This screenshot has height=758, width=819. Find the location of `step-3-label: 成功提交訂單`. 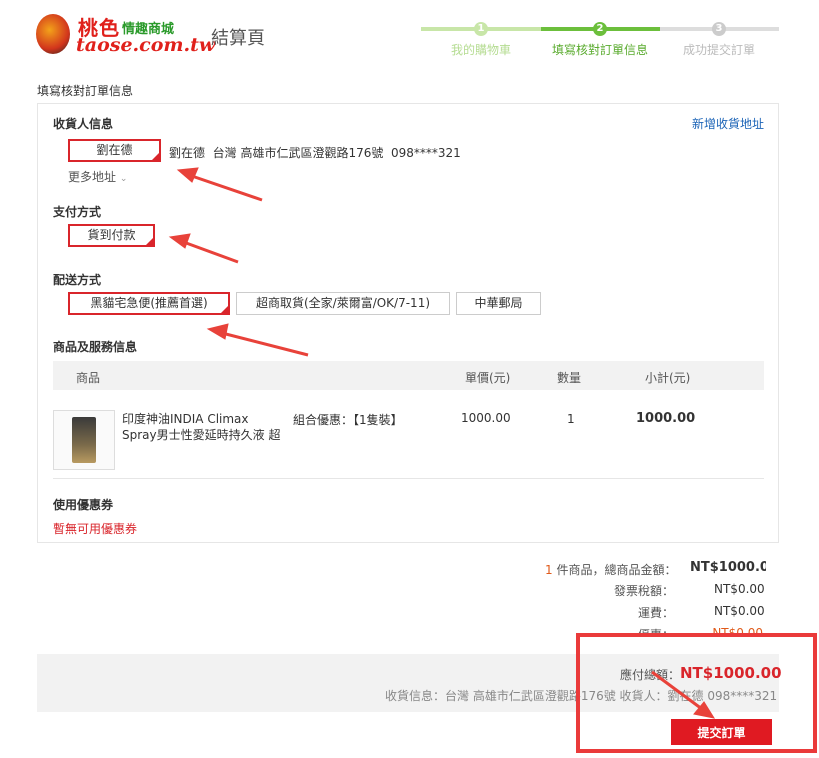

step-3-label: 成功提交訂單 is located at coordinates (718, 50).